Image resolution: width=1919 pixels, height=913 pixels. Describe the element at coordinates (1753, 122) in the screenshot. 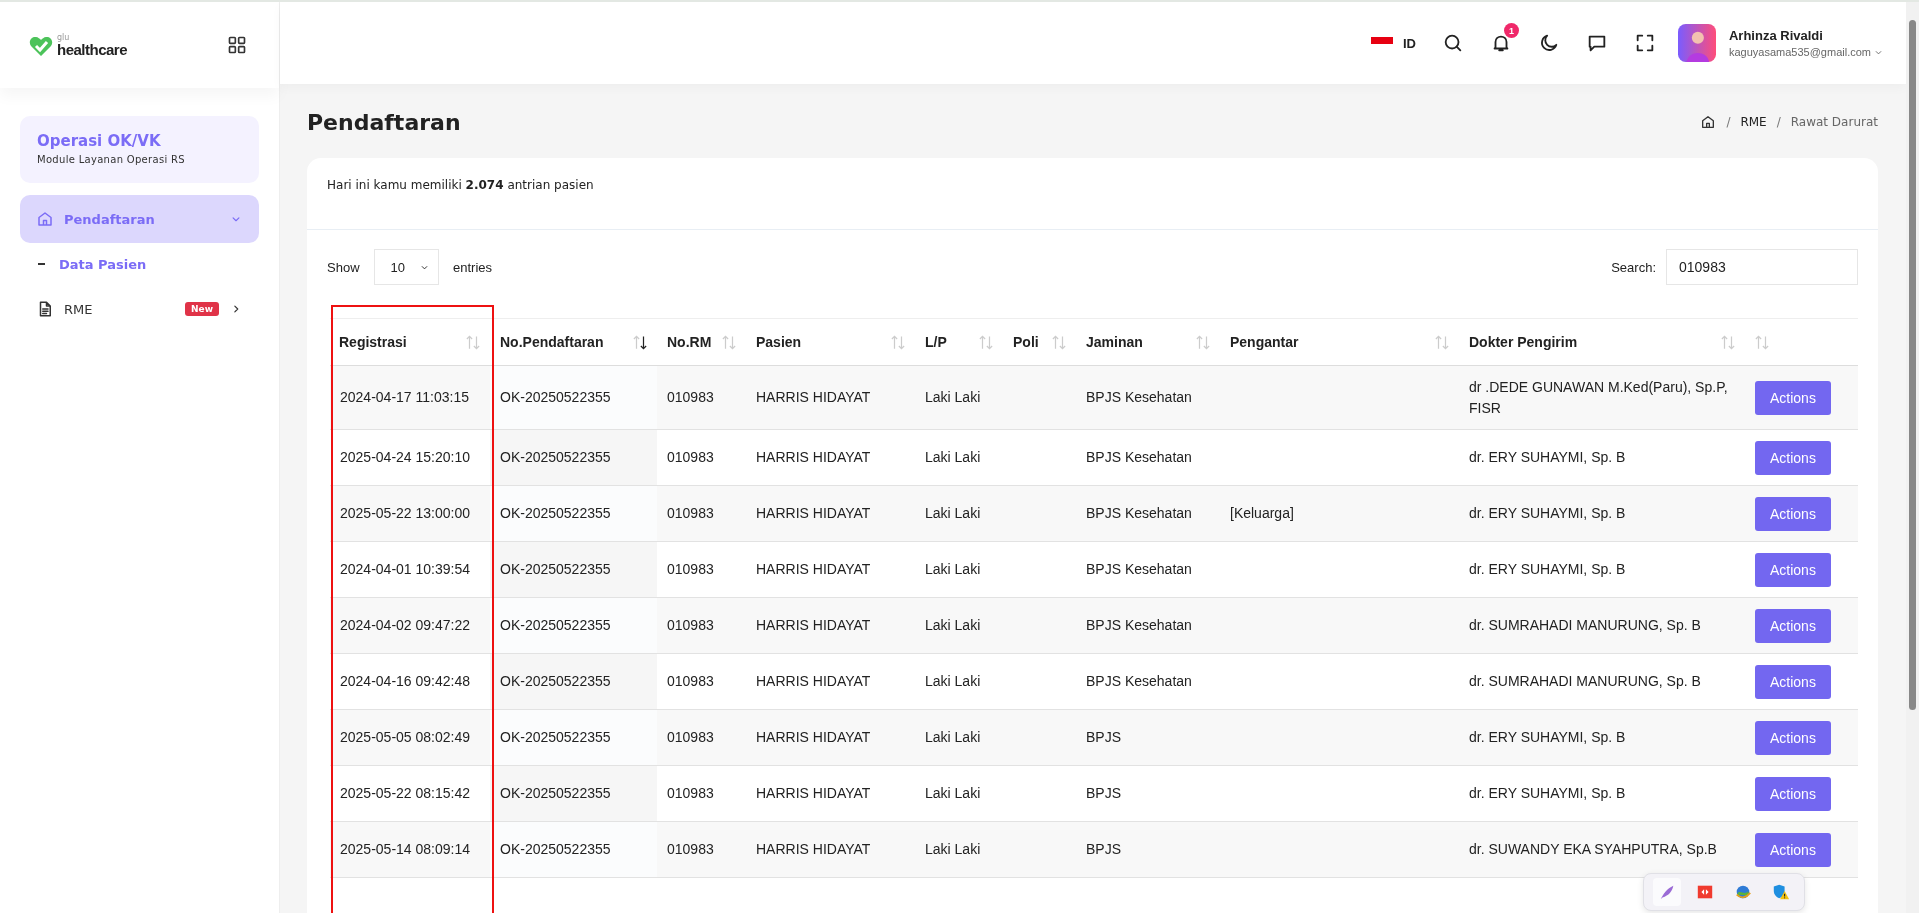

I see `breadcrumb-item: RME` at that location.